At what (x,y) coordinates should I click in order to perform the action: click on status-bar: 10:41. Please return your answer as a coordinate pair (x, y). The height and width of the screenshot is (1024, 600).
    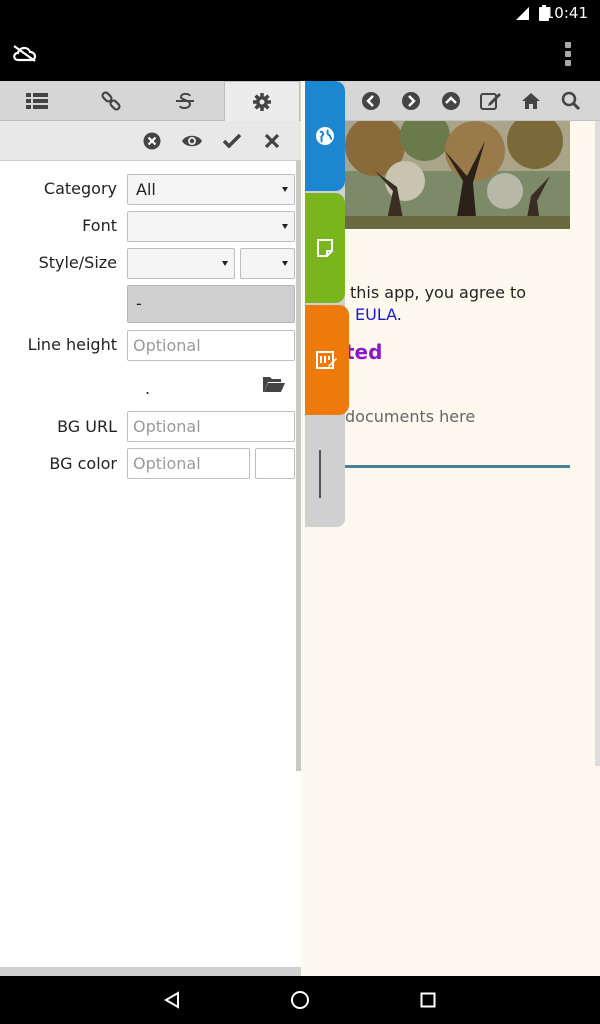
    Looking at the image, I should click on (300, 13).